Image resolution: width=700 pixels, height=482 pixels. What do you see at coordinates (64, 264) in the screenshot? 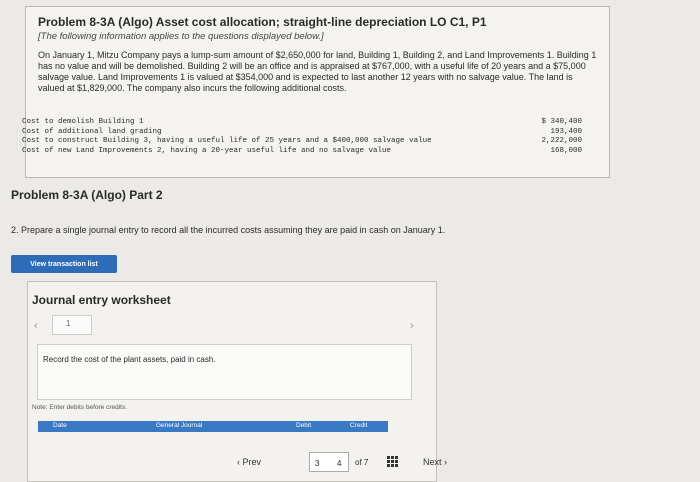
I see `view-transaction-list-button: View transaction list` at bounding box center [64, 264].